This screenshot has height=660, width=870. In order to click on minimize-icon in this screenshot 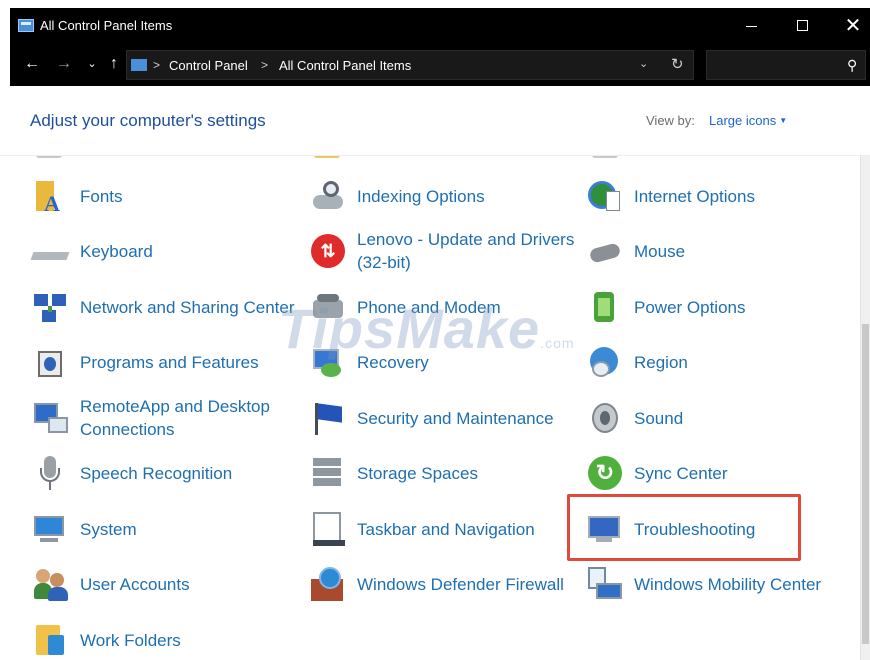, I will do `click(751, 26)`.